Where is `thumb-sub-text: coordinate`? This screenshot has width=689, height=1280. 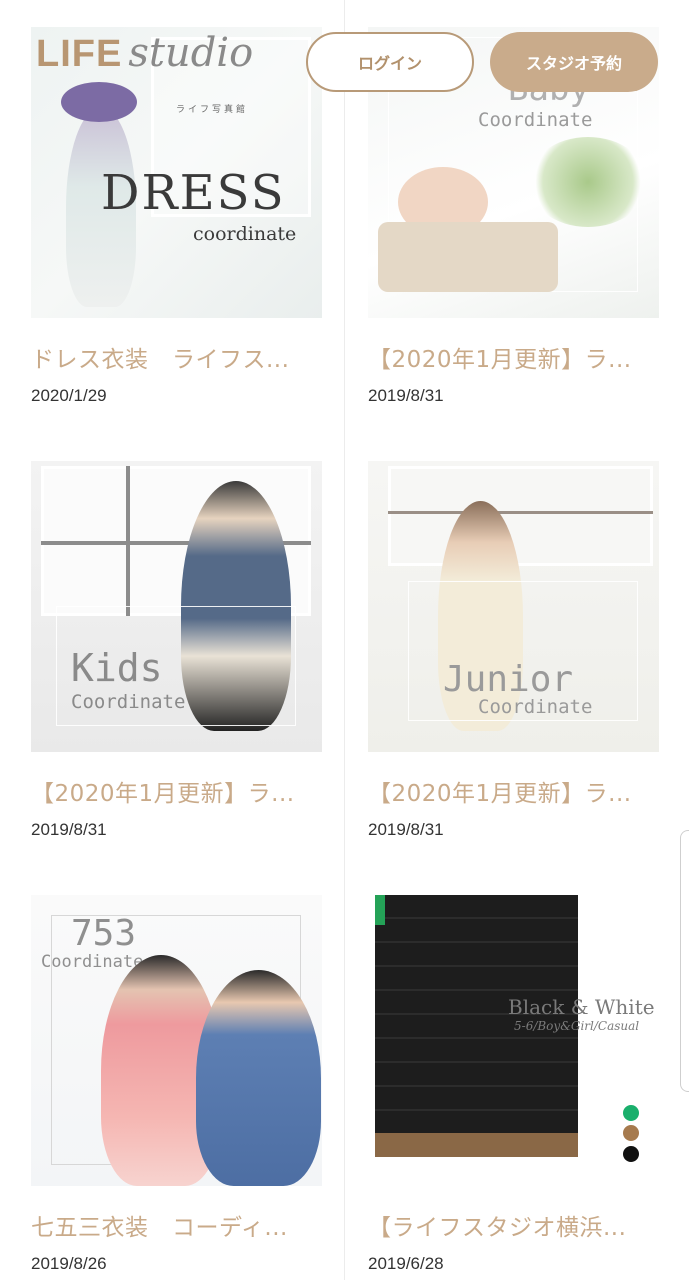 thumb-sub-text: coordinate is located at coordinates (245, 234).